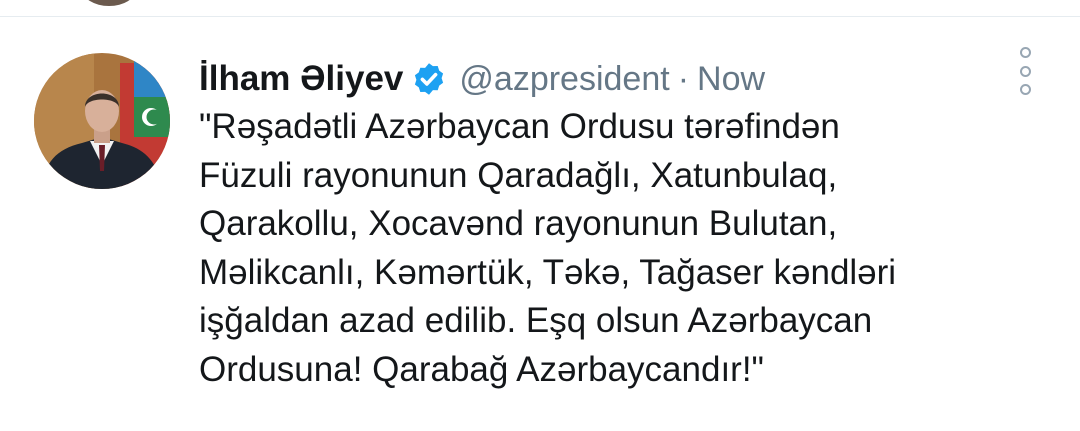 The width and height of the screenshot is (1080, 431). Describe the element at coordinates (564, 79) in the screenshot. I see `author-handle: @azpresident` at that location.